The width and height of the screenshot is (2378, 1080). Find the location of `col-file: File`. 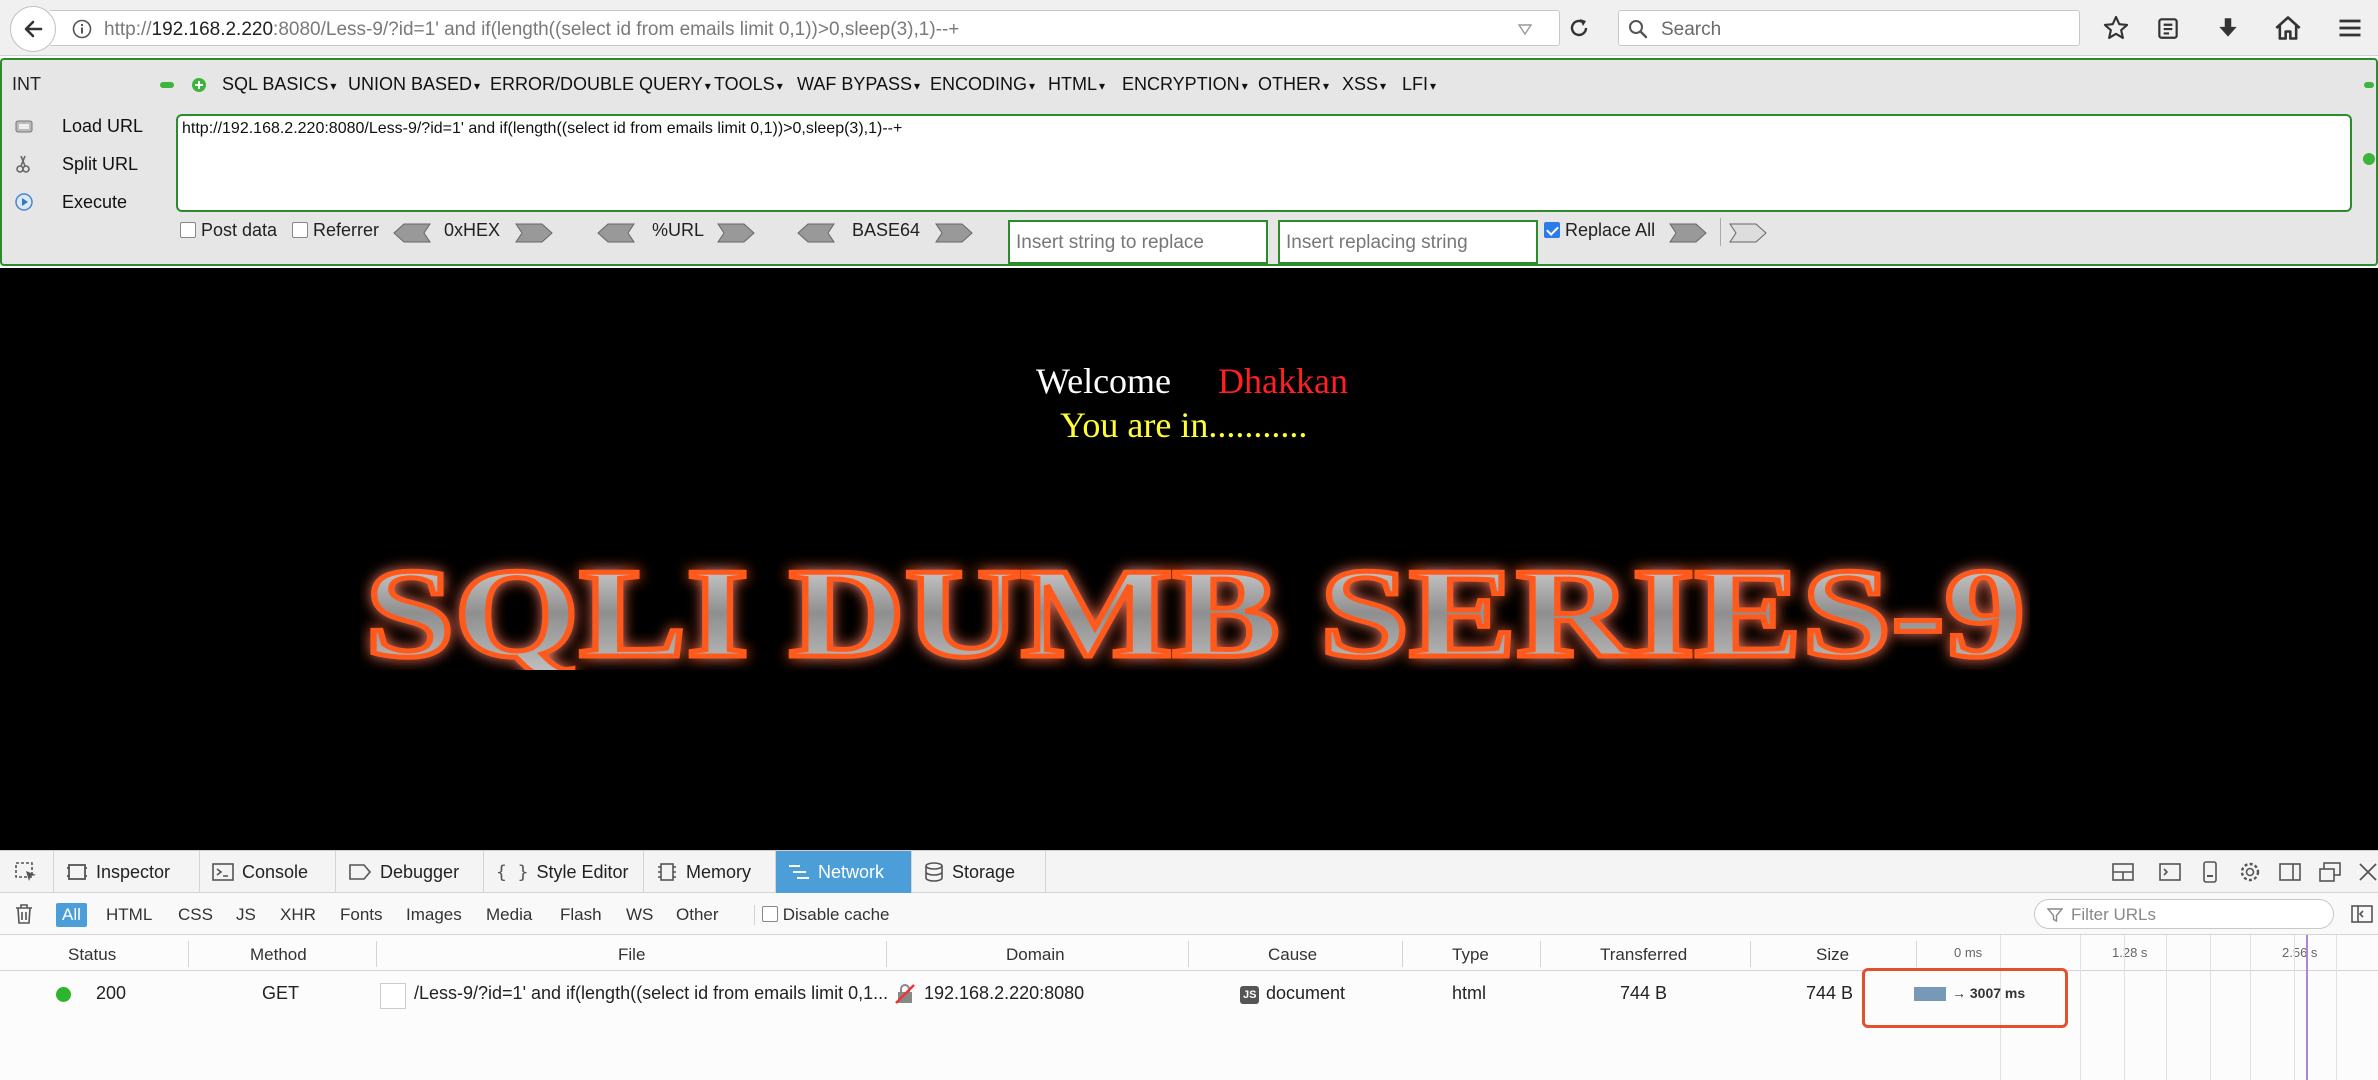

col-file: File is located at coordinates (631, 955).